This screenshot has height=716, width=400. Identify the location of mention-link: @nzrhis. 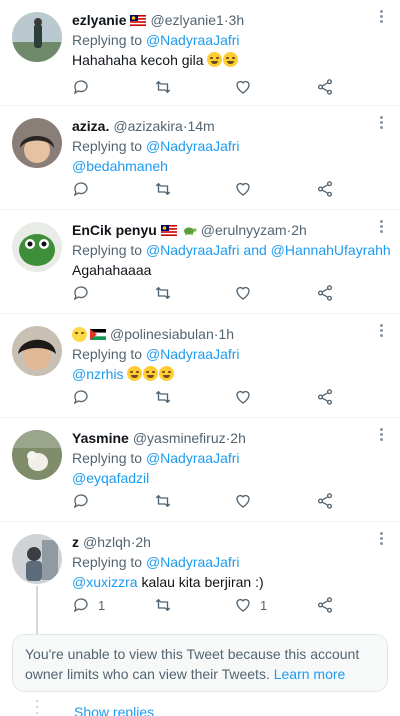
(98, 374).